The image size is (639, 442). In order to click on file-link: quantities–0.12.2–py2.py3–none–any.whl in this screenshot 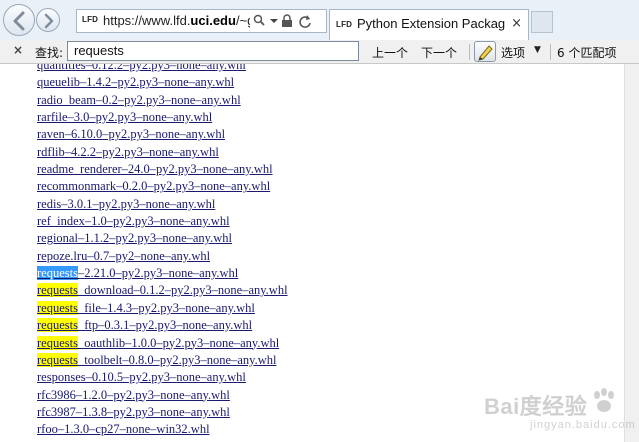, I will do `click(141, 68)`.